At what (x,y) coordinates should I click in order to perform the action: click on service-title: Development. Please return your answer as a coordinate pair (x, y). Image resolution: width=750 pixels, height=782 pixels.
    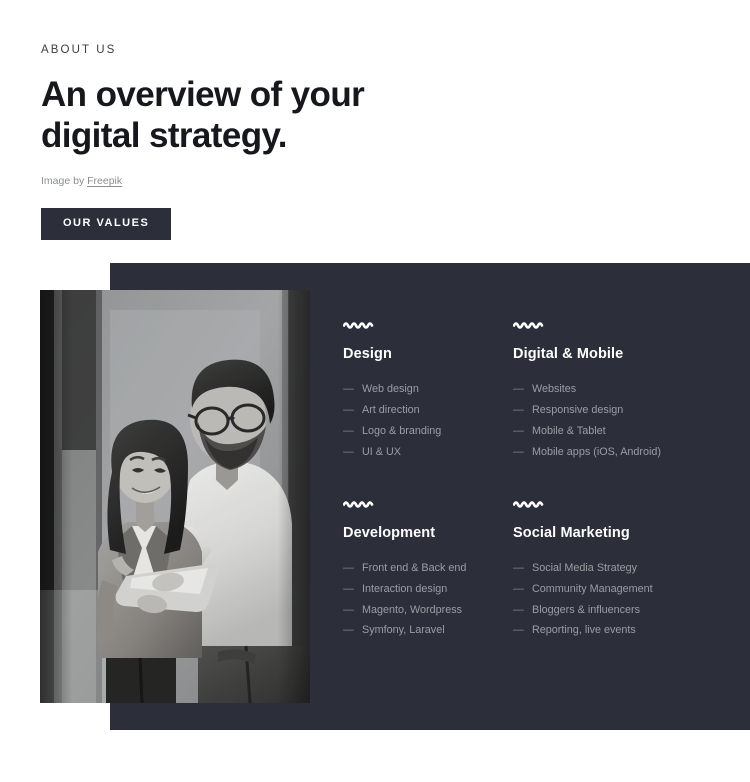
    Looking at the image, I should click on (389, 532).